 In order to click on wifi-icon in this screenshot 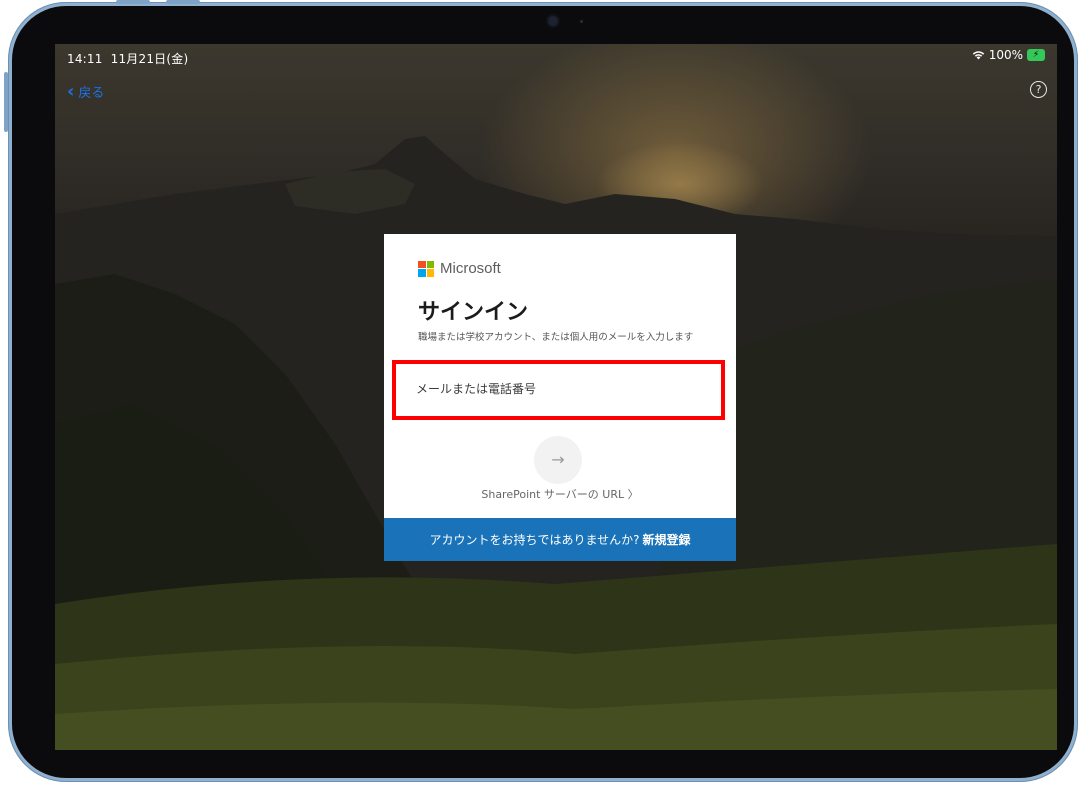, I will do `click(978, 55)`.